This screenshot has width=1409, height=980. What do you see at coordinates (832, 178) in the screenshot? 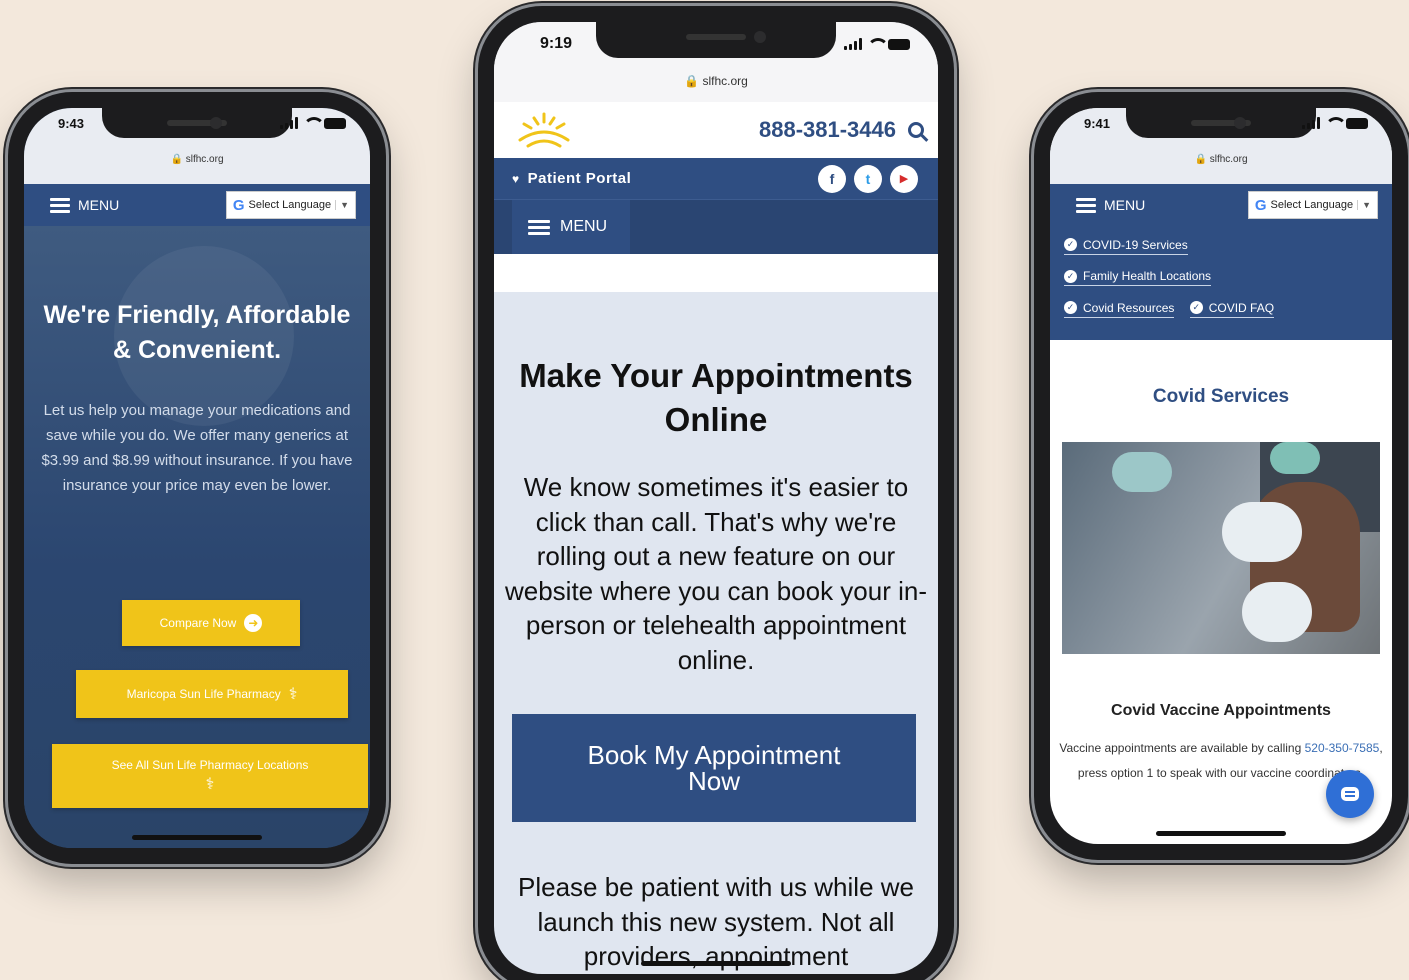
I see `facebook-icon: f` at bounding box center [832, 178].